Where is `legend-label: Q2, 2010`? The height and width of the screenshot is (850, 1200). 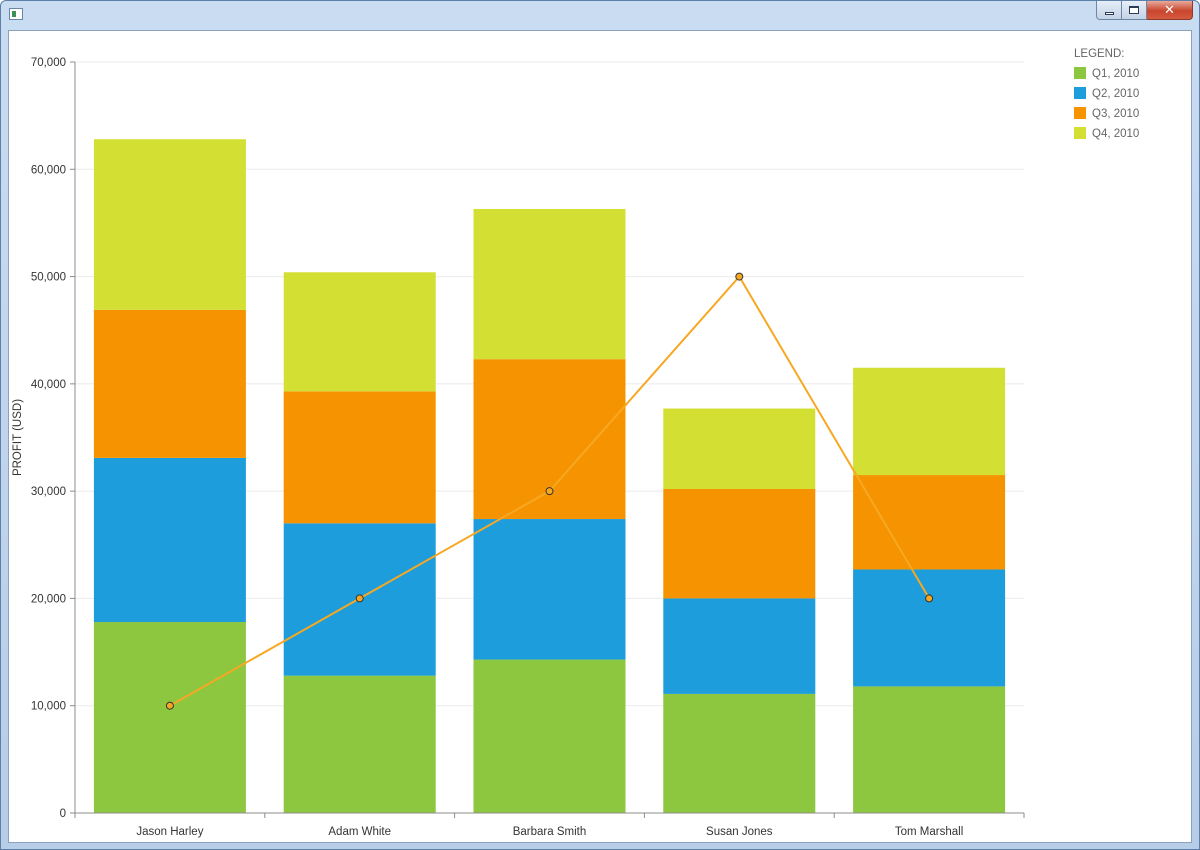
legend-label: Q2, 2010 is located at coordinates (1115, 94).